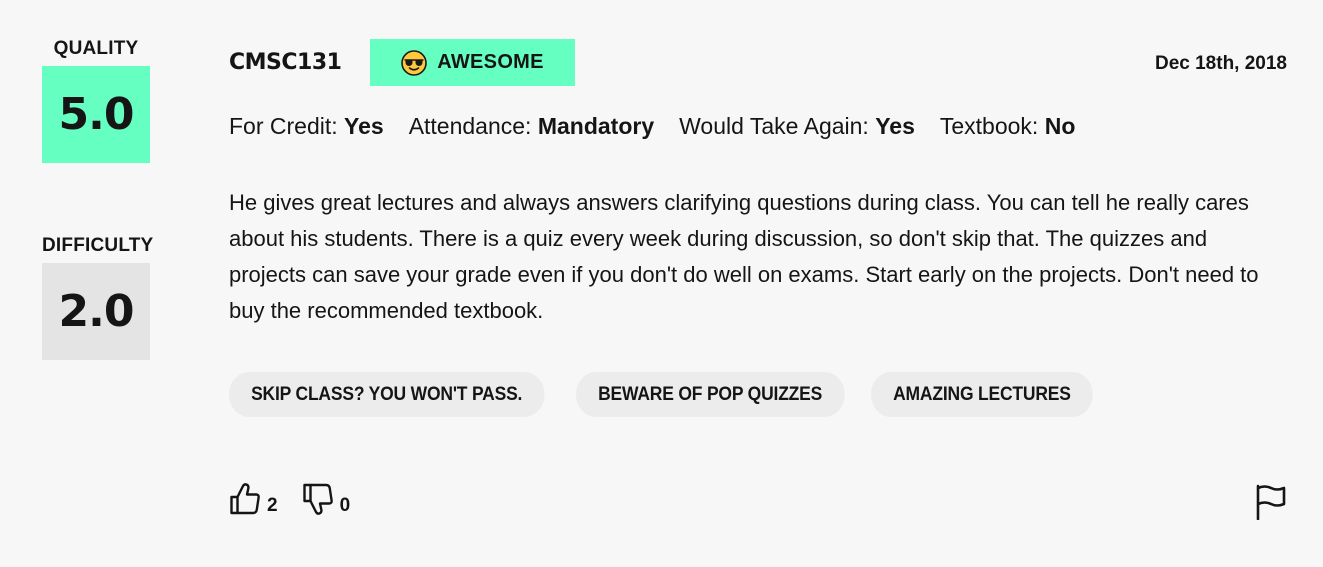  Describe the element at coordinates (289, 499) in the screenshot. I see `helpful-votes: 2 0` at that location.